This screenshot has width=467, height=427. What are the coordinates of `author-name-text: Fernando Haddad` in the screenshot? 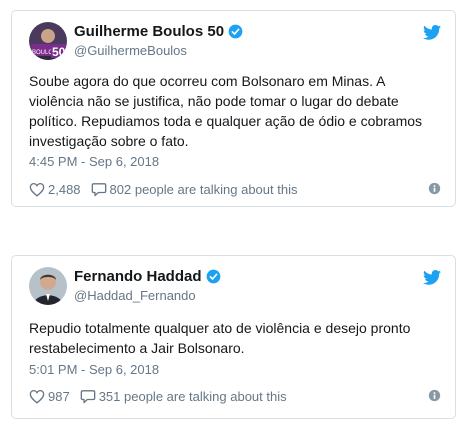 It's located at (138, 276).